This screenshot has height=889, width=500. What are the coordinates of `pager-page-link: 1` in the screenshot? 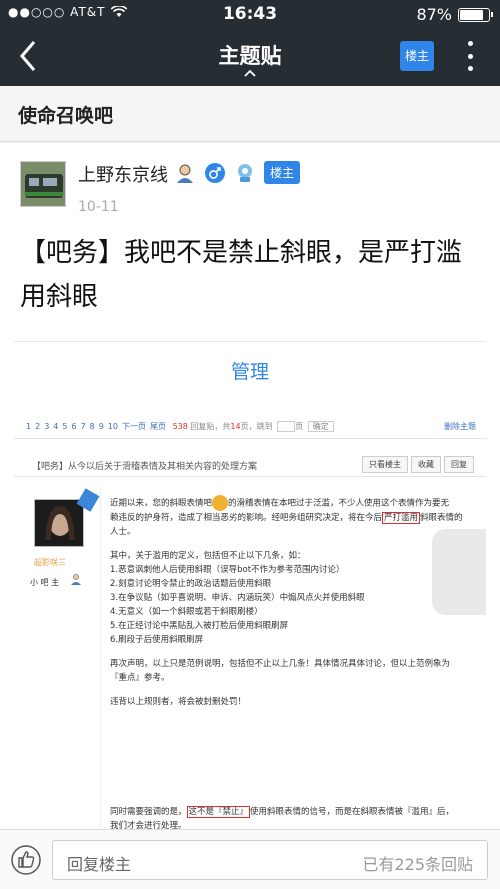 It's located at (29, 426).